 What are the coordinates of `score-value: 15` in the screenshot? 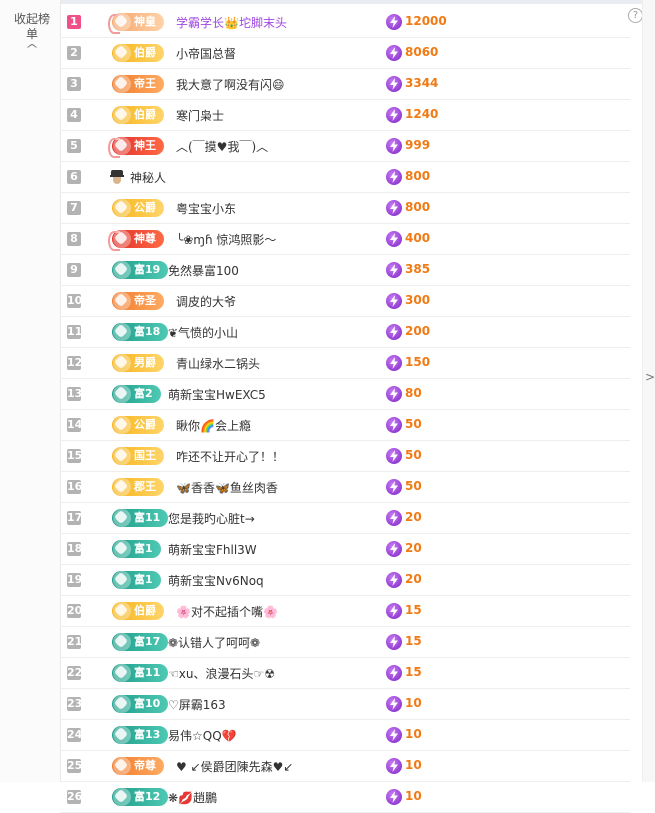 It's located at (413, 672).